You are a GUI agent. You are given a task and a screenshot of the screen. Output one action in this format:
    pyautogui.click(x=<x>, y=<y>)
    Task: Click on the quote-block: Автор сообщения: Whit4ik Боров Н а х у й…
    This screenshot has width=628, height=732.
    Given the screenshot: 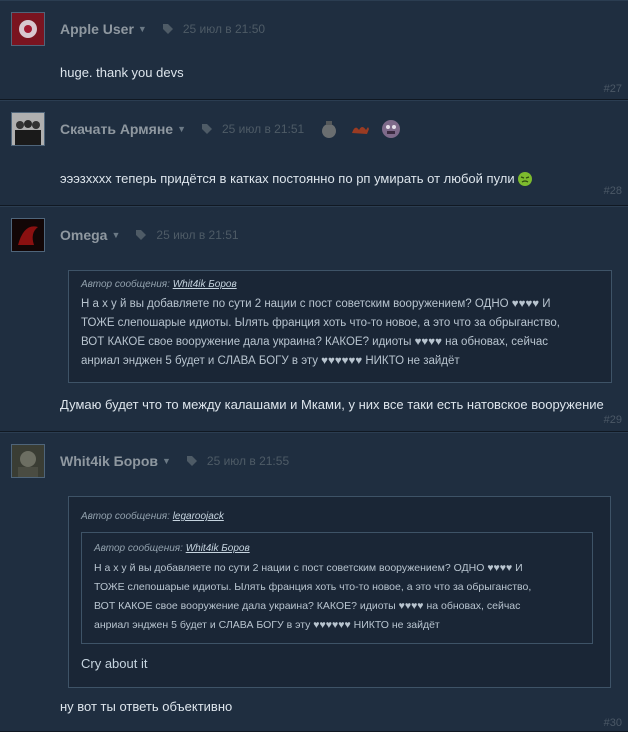 What is the action you would take?
    pyautogui.click(x=340, y=326)
    